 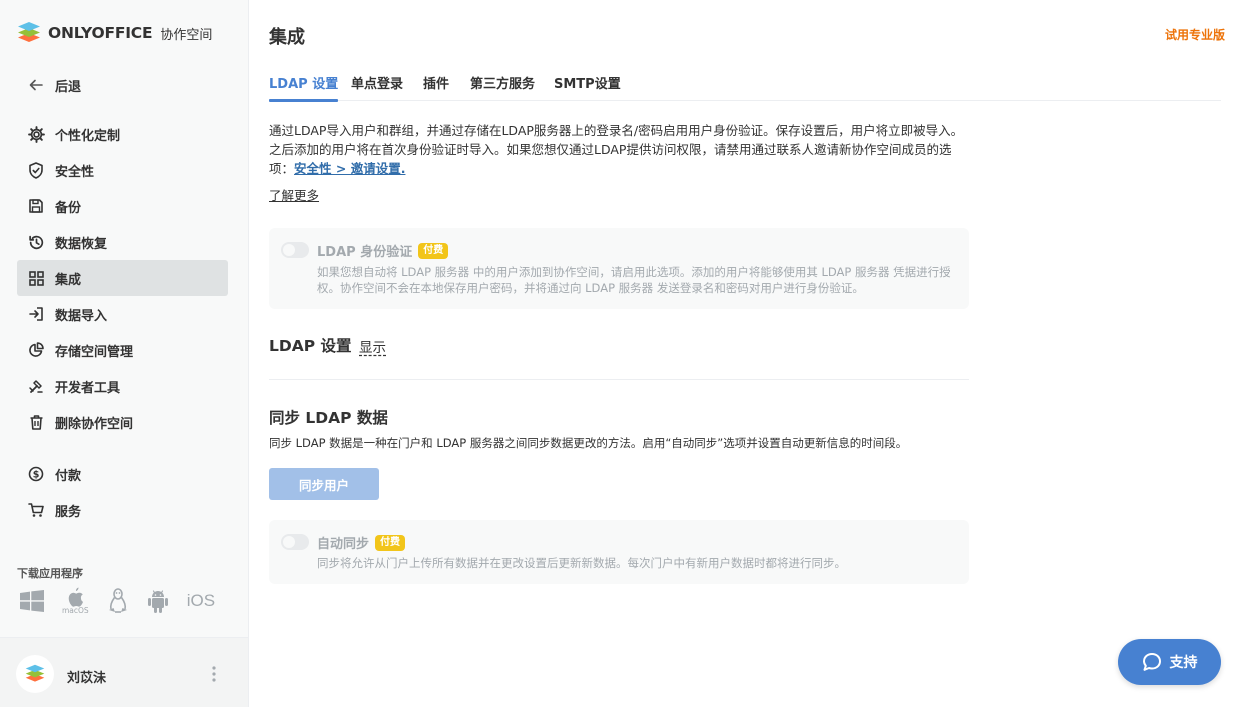 What do you see at coordinates (122, 206) in the screenshot?
I see `sidebar-item-backup: 备份` at bounding box center [122, 206].